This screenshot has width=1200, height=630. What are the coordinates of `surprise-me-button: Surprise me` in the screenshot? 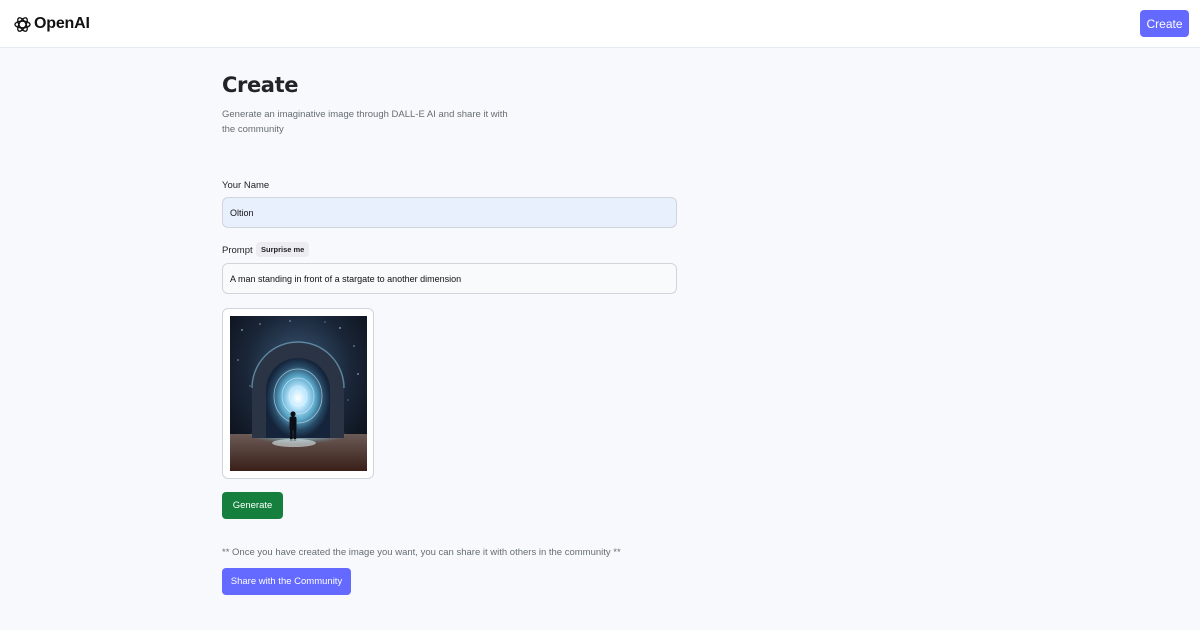 It's located at (283, 249).